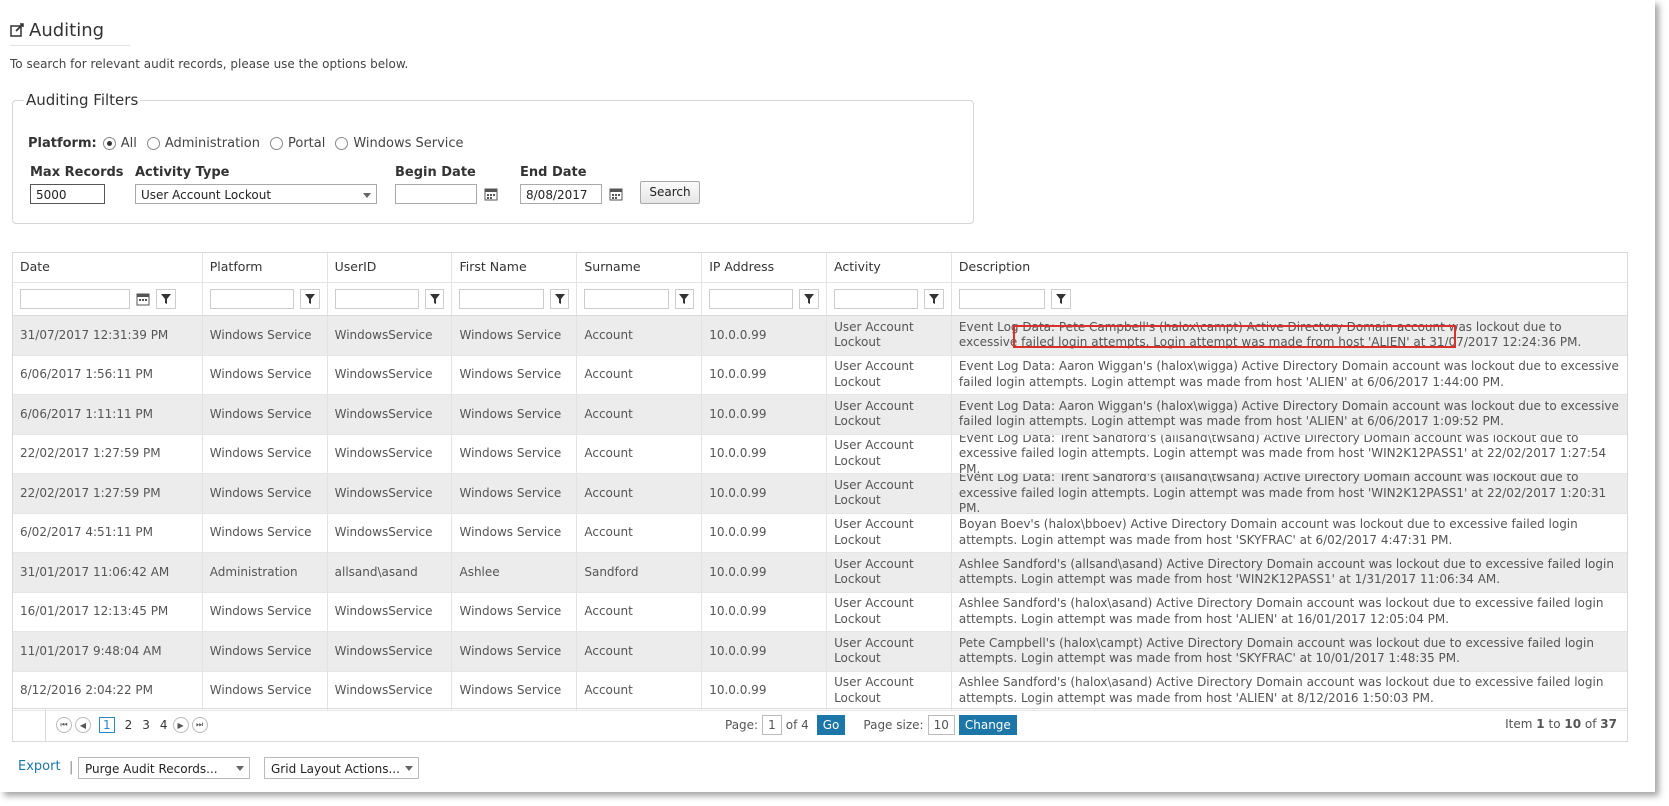 The width and height of the screenshot is (1669, 806). What do you see at coordinates (297, 143) in the screenshot?
I see `platform-radio-portal: Portal` at bounding box center [297, 143].